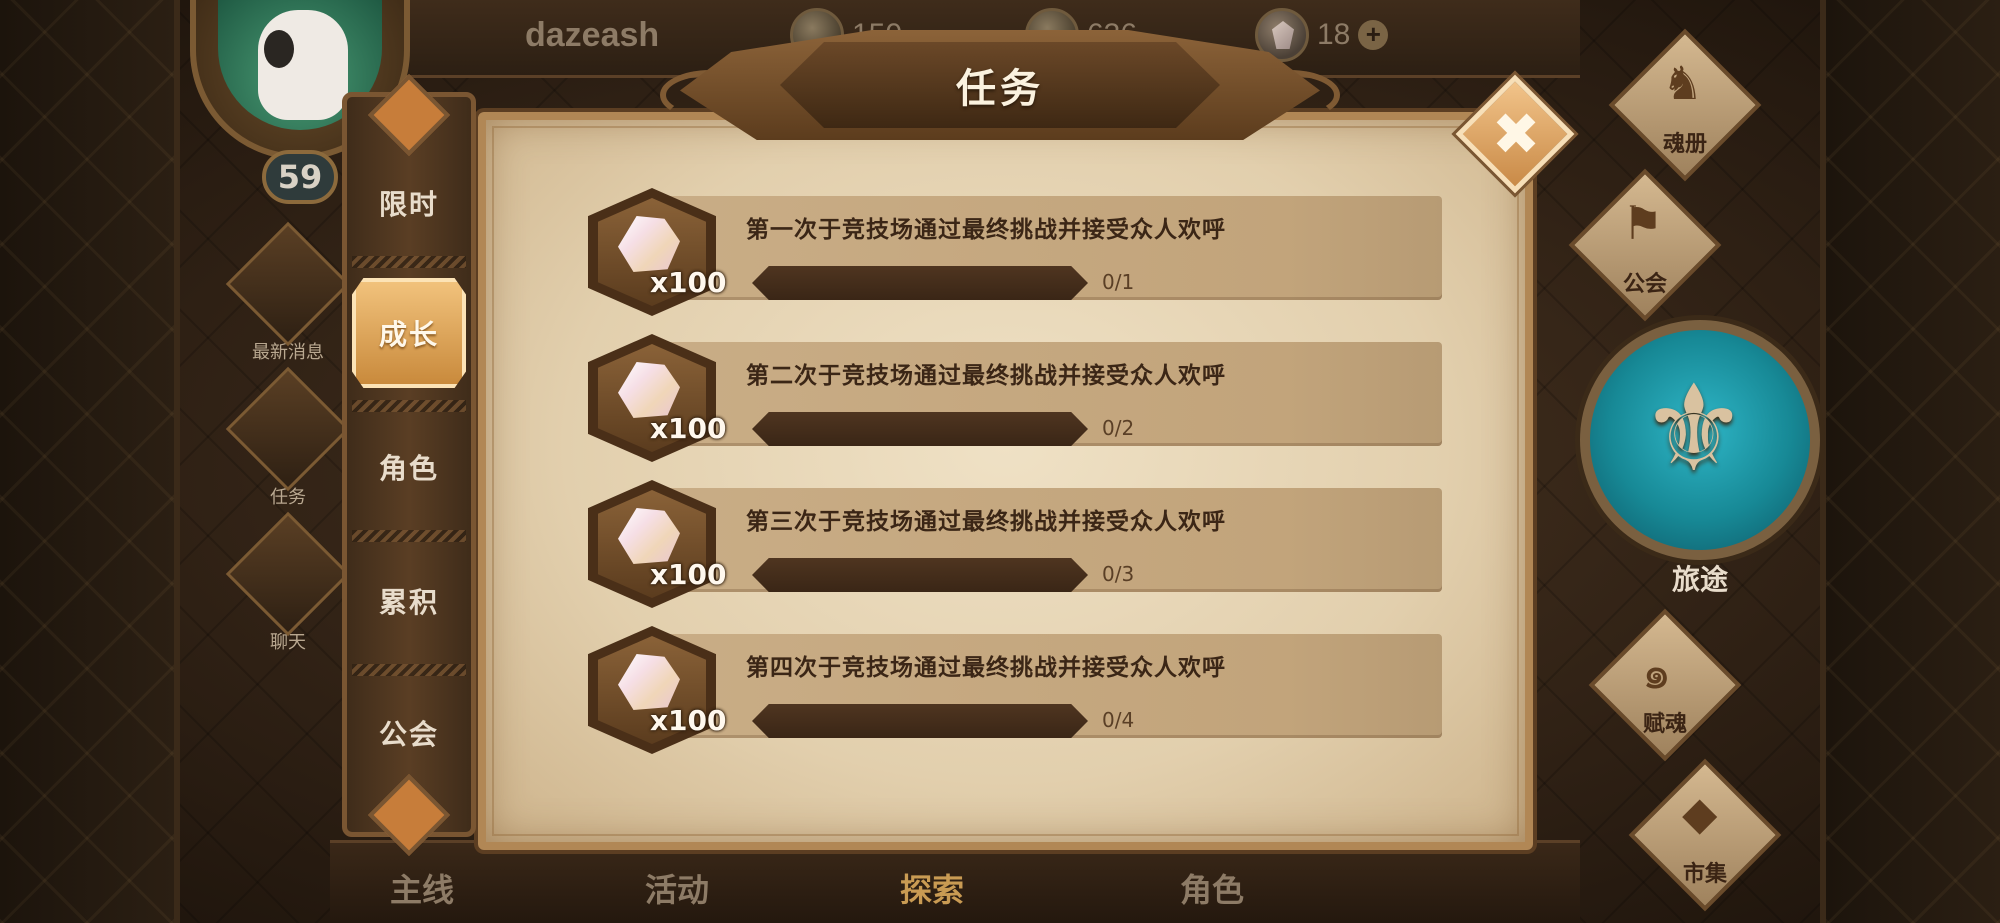 The height and width of the screenshot is (923, 2000). What do you see at coordinates (1015, 690) in the screenshot?
I see `quest-row: x100 第四次于竞技场通过最终挑战并接受众人欢呼 0/4` at bounding box center [1015, 690].